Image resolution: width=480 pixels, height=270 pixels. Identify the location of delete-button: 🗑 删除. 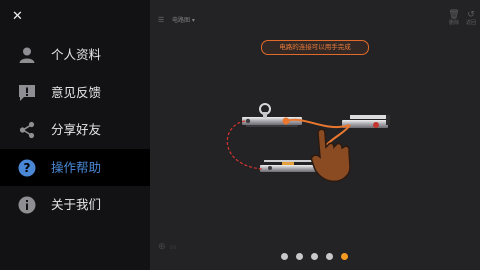
(454, 18).